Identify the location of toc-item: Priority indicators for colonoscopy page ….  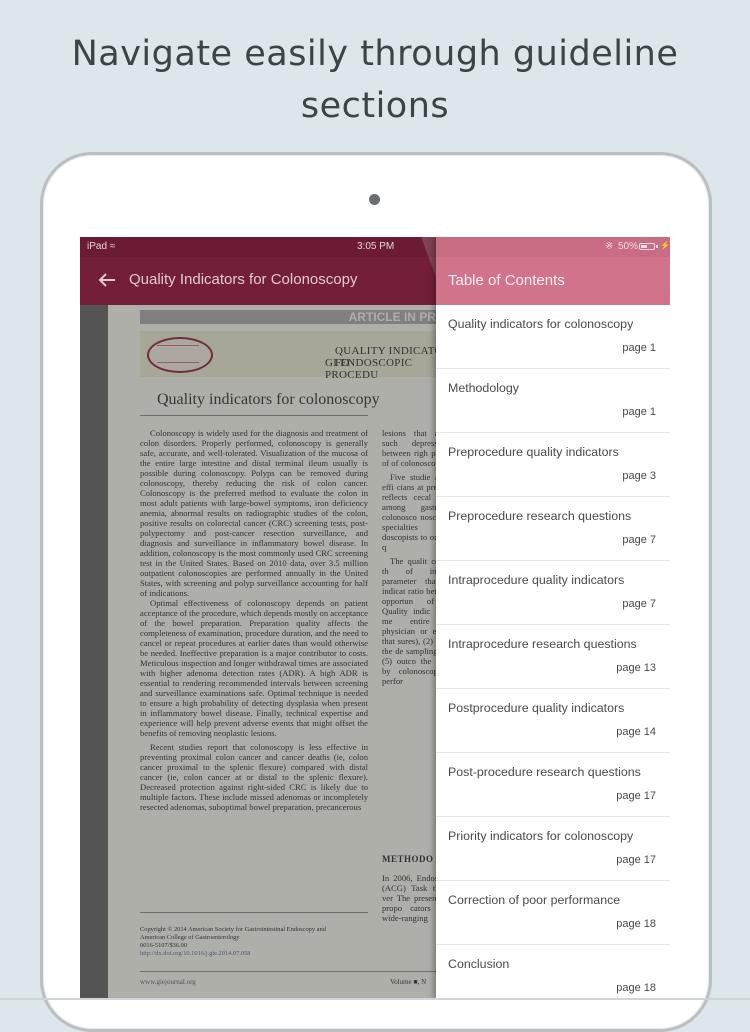
(553, 849).